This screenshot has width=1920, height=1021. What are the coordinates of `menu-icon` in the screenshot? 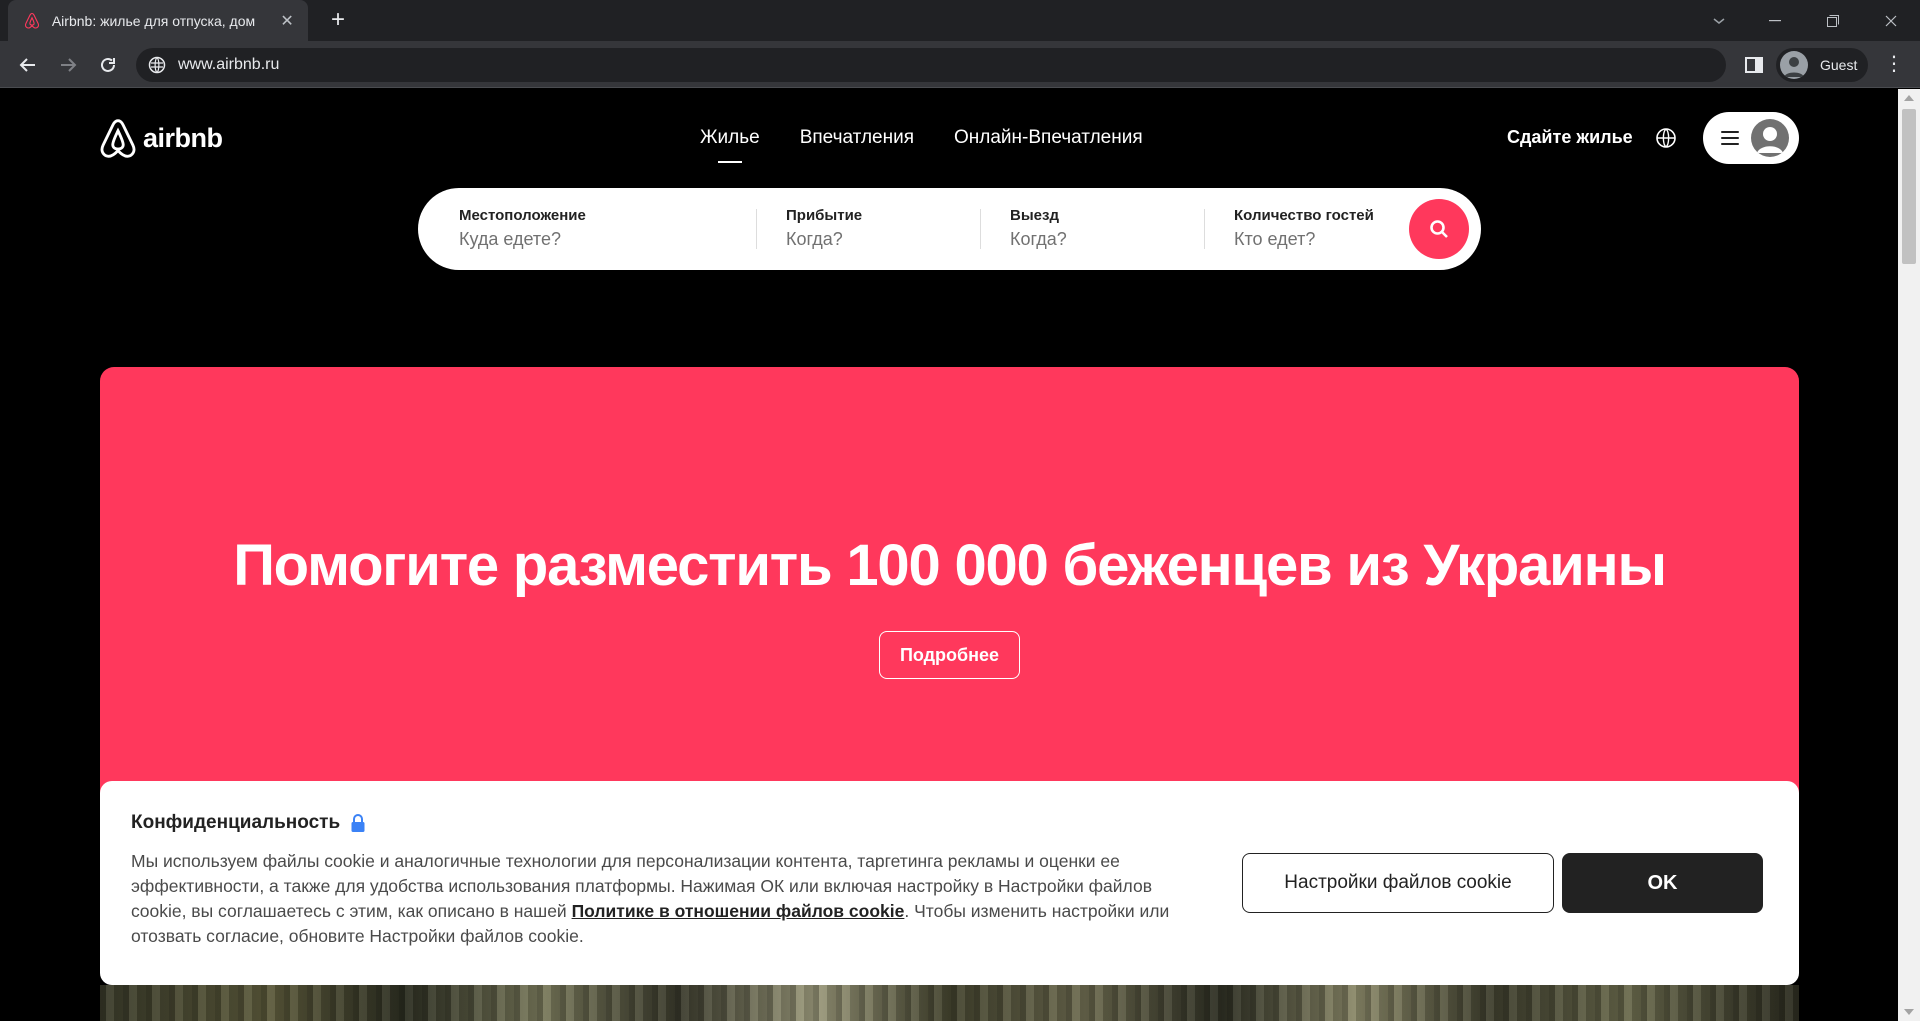 It's located at (1730, 138).